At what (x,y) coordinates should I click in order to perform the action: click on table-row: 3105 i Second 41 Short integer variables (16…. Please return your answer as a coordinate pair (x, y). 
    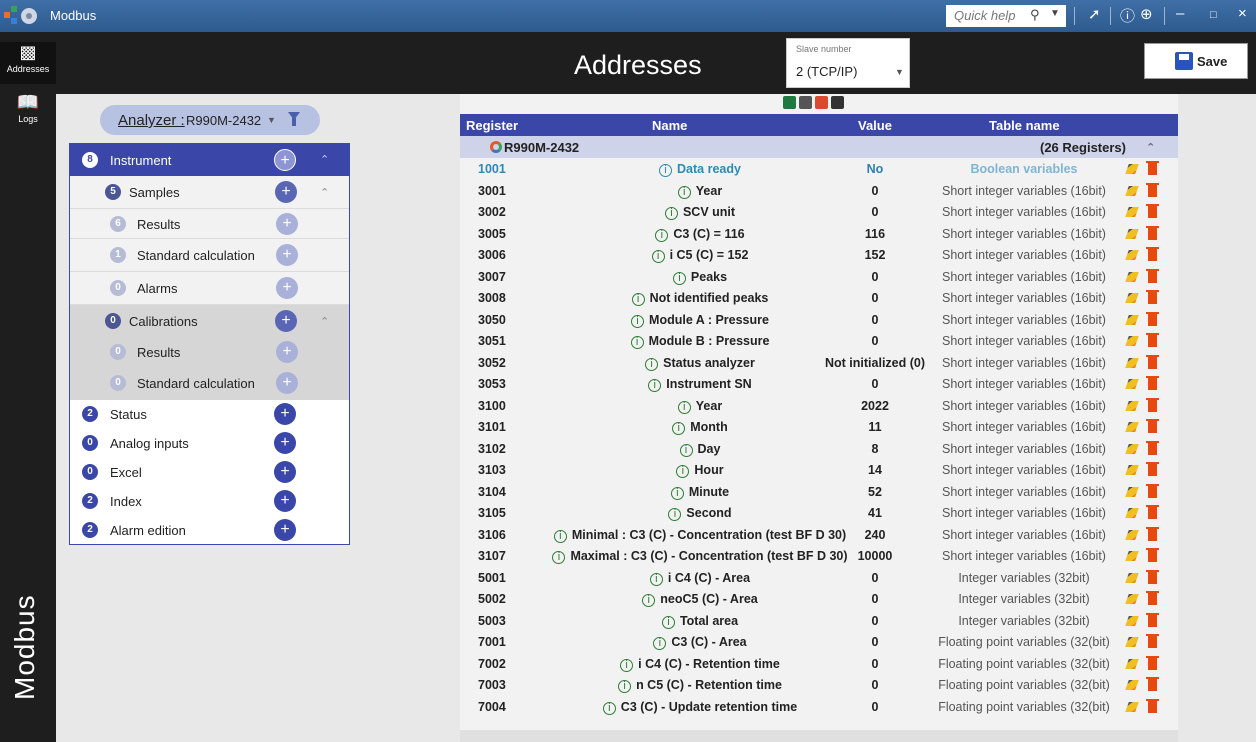
    Looking at the image, I should click on (819, 513).